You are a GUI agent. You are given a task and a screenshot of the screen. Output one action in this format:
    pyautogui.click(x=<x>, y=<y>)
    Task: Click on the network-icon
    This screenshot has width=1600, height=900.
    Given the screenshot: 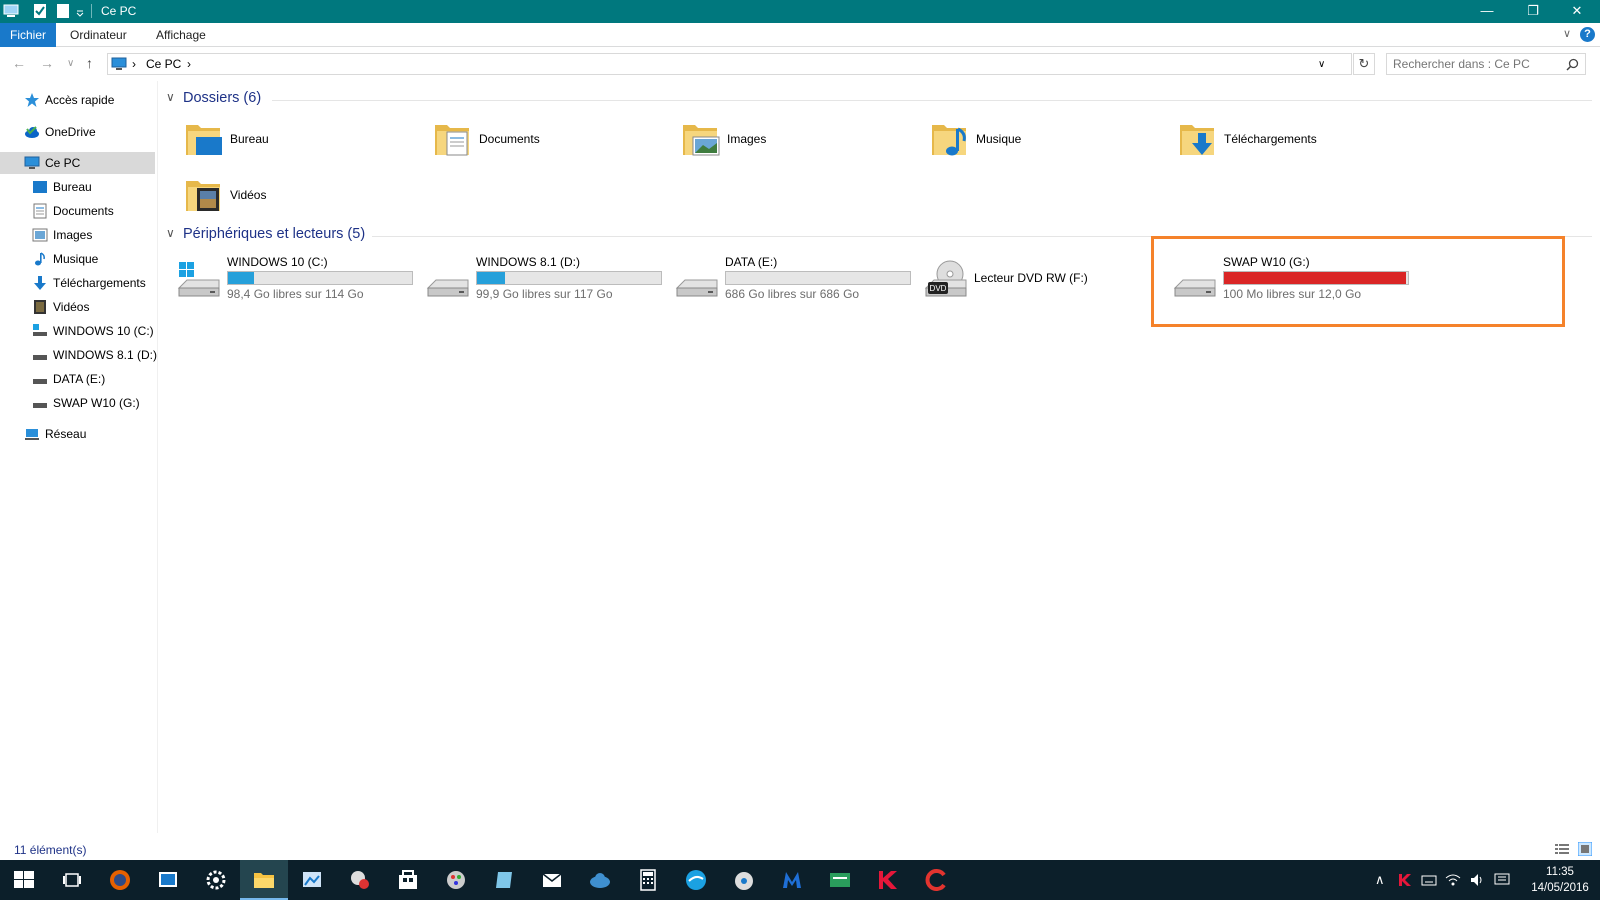 What is the action you would take?
    pyautogui.click(x=32, y=434)
    